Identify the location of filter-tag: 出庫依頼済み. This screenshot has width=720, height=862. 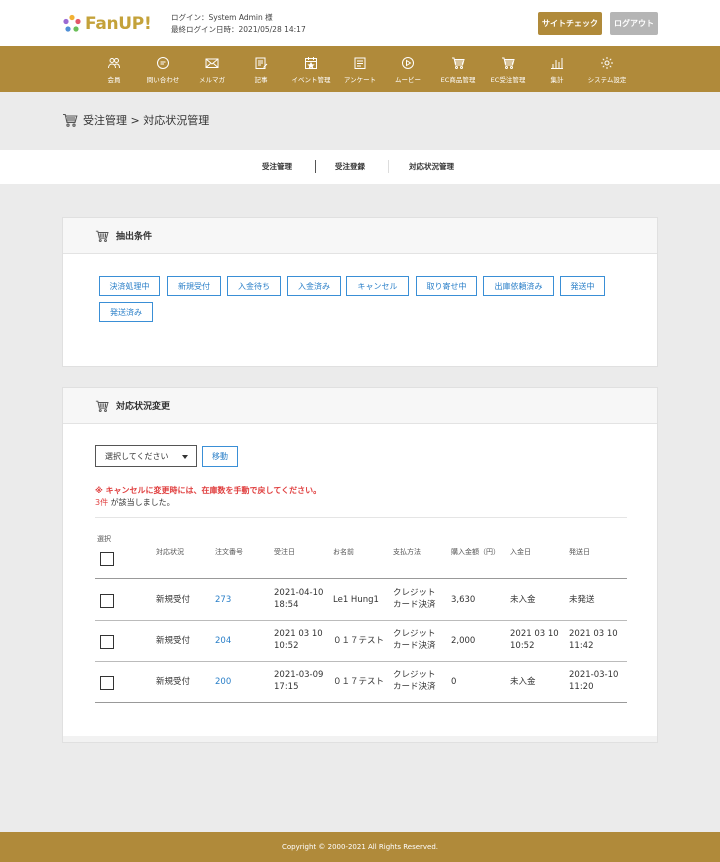
(518, 286).